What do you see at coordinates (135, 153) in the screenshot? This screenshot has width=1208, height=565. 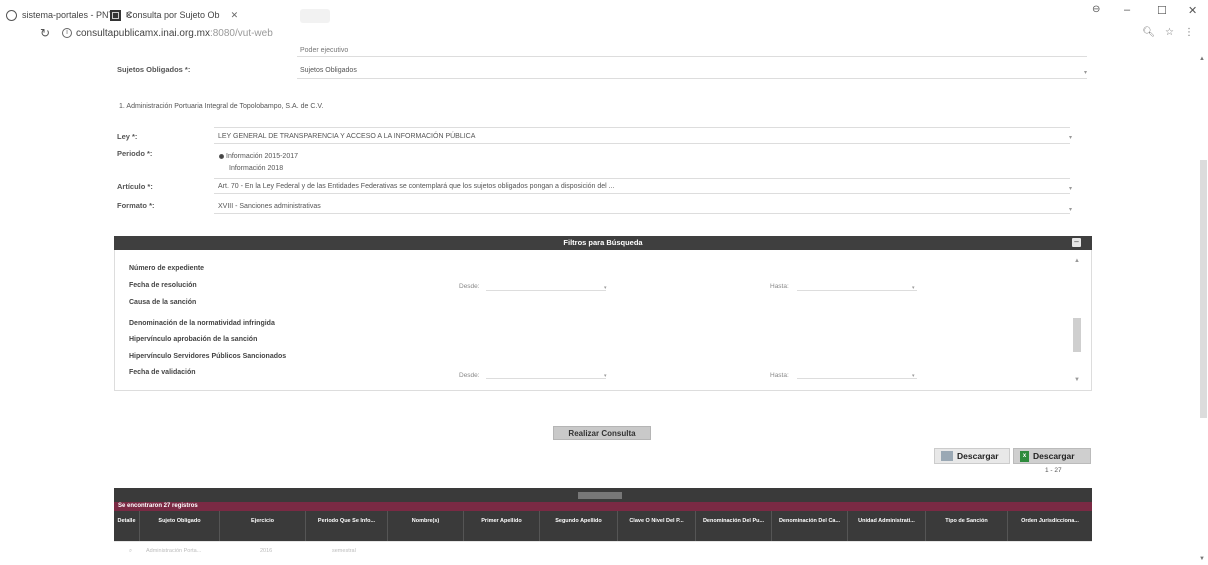 I see `periodo-label: Periodo *:` at bounding box center [135, 153].